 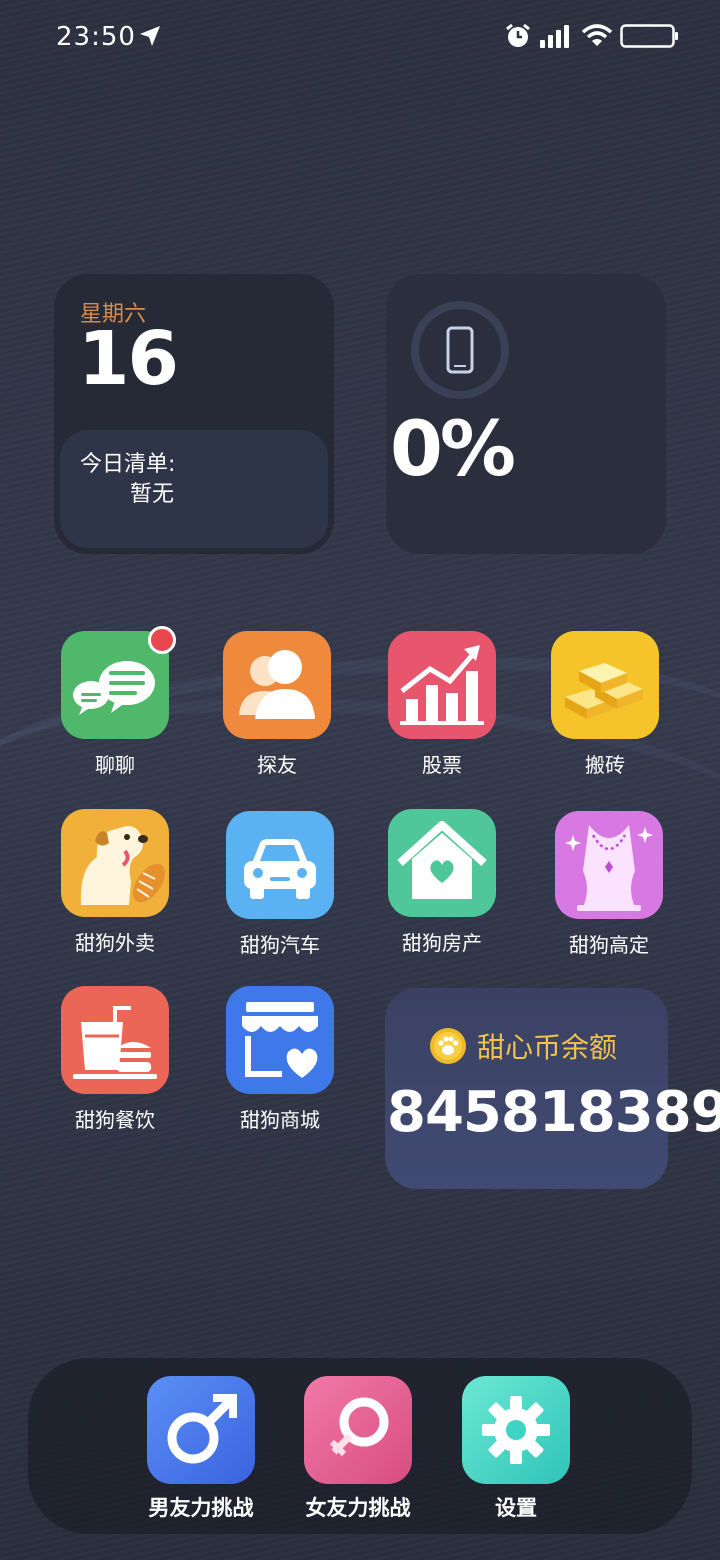 I want to click on app-label: 甜狗汽车, so click(x=280, y=945).